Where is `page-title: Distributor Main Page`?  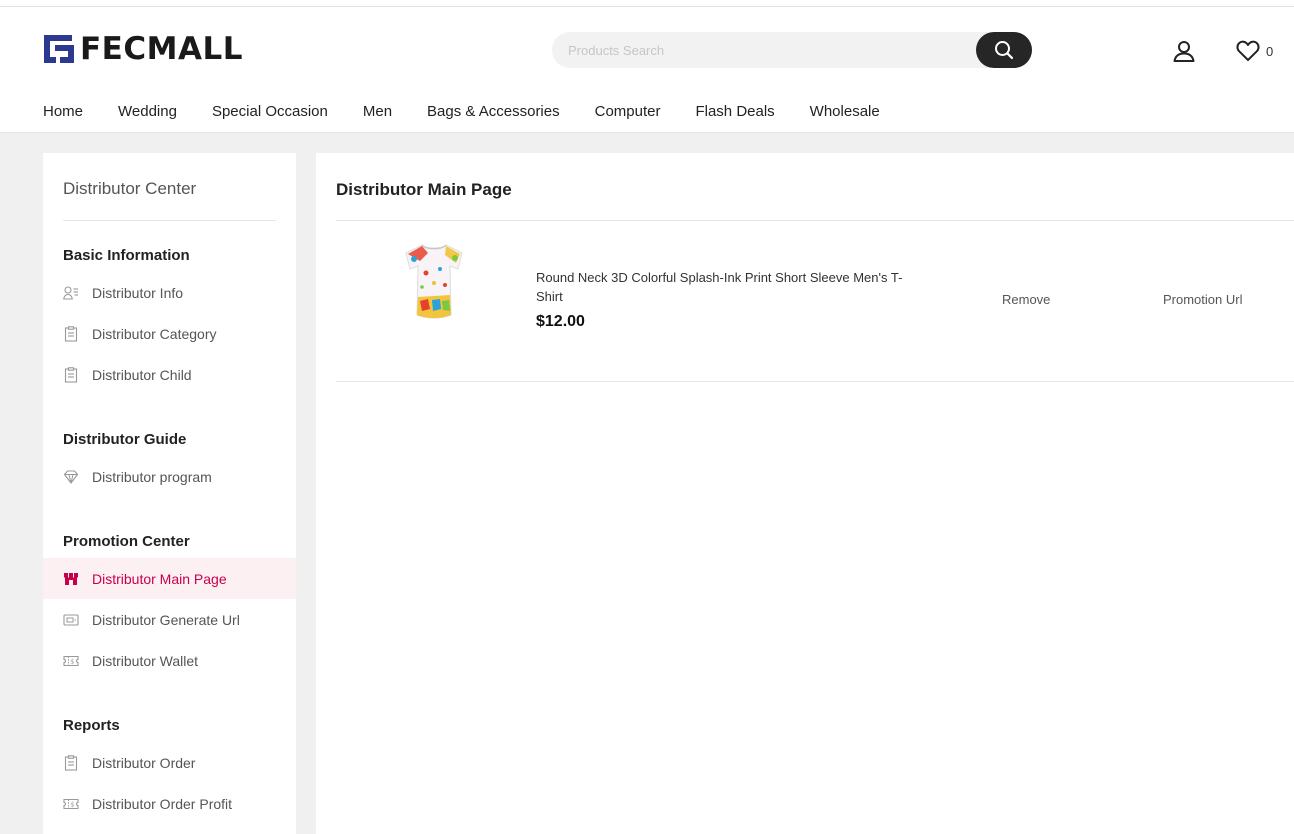 page-title: Distributor Main Page is located at coordinates (424, 189).